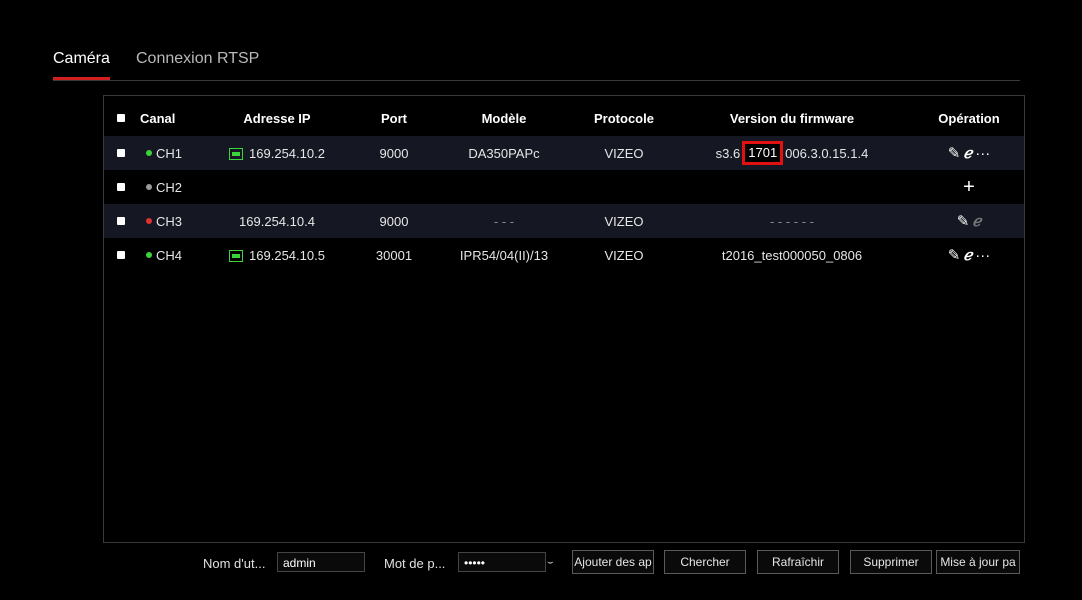 The width and height of the screenshot is (1082, 600). I want to click on channel-name: CH2, so click(169, 187).